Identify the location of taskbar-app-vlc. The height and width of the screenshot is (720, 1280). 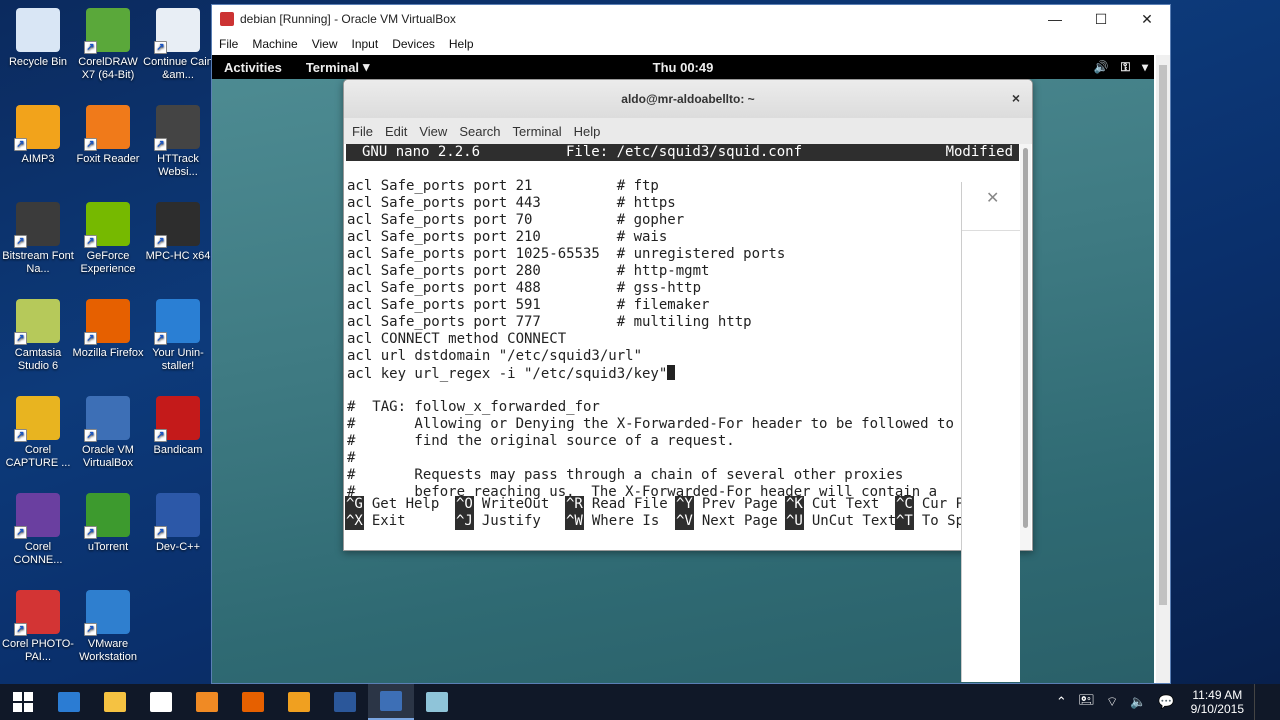
(299, 702).